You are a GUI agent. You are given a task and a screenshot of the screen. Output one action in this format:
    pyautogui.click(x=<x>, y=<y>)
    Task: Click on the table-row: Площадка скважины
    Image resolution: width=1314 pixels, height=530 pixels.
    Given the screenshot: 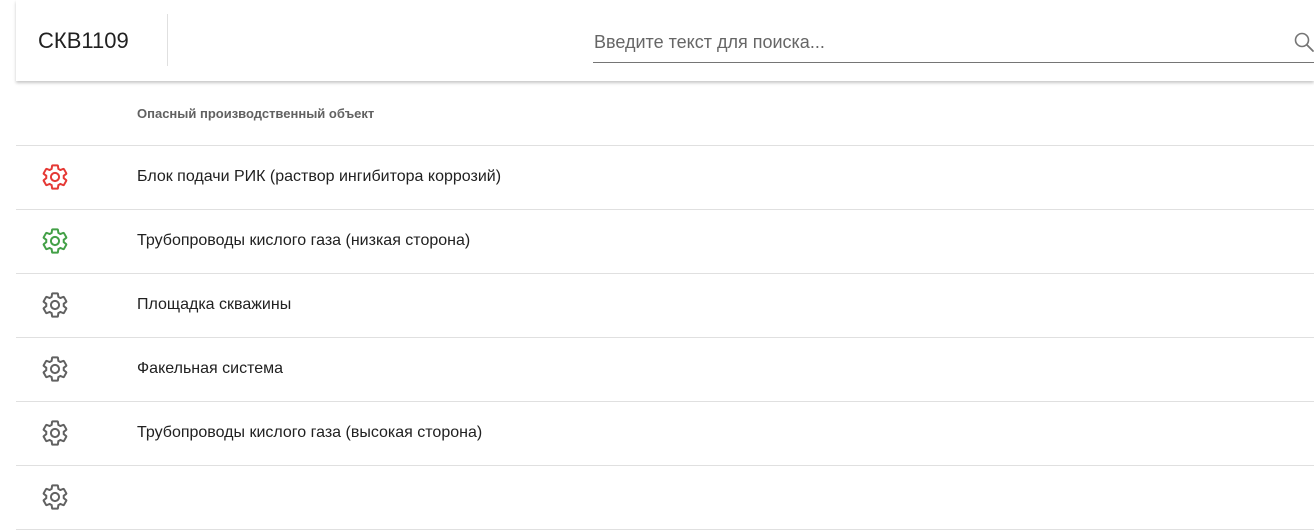 What is the action you would take?
    pyautogui.click(x=665, y=306)
    